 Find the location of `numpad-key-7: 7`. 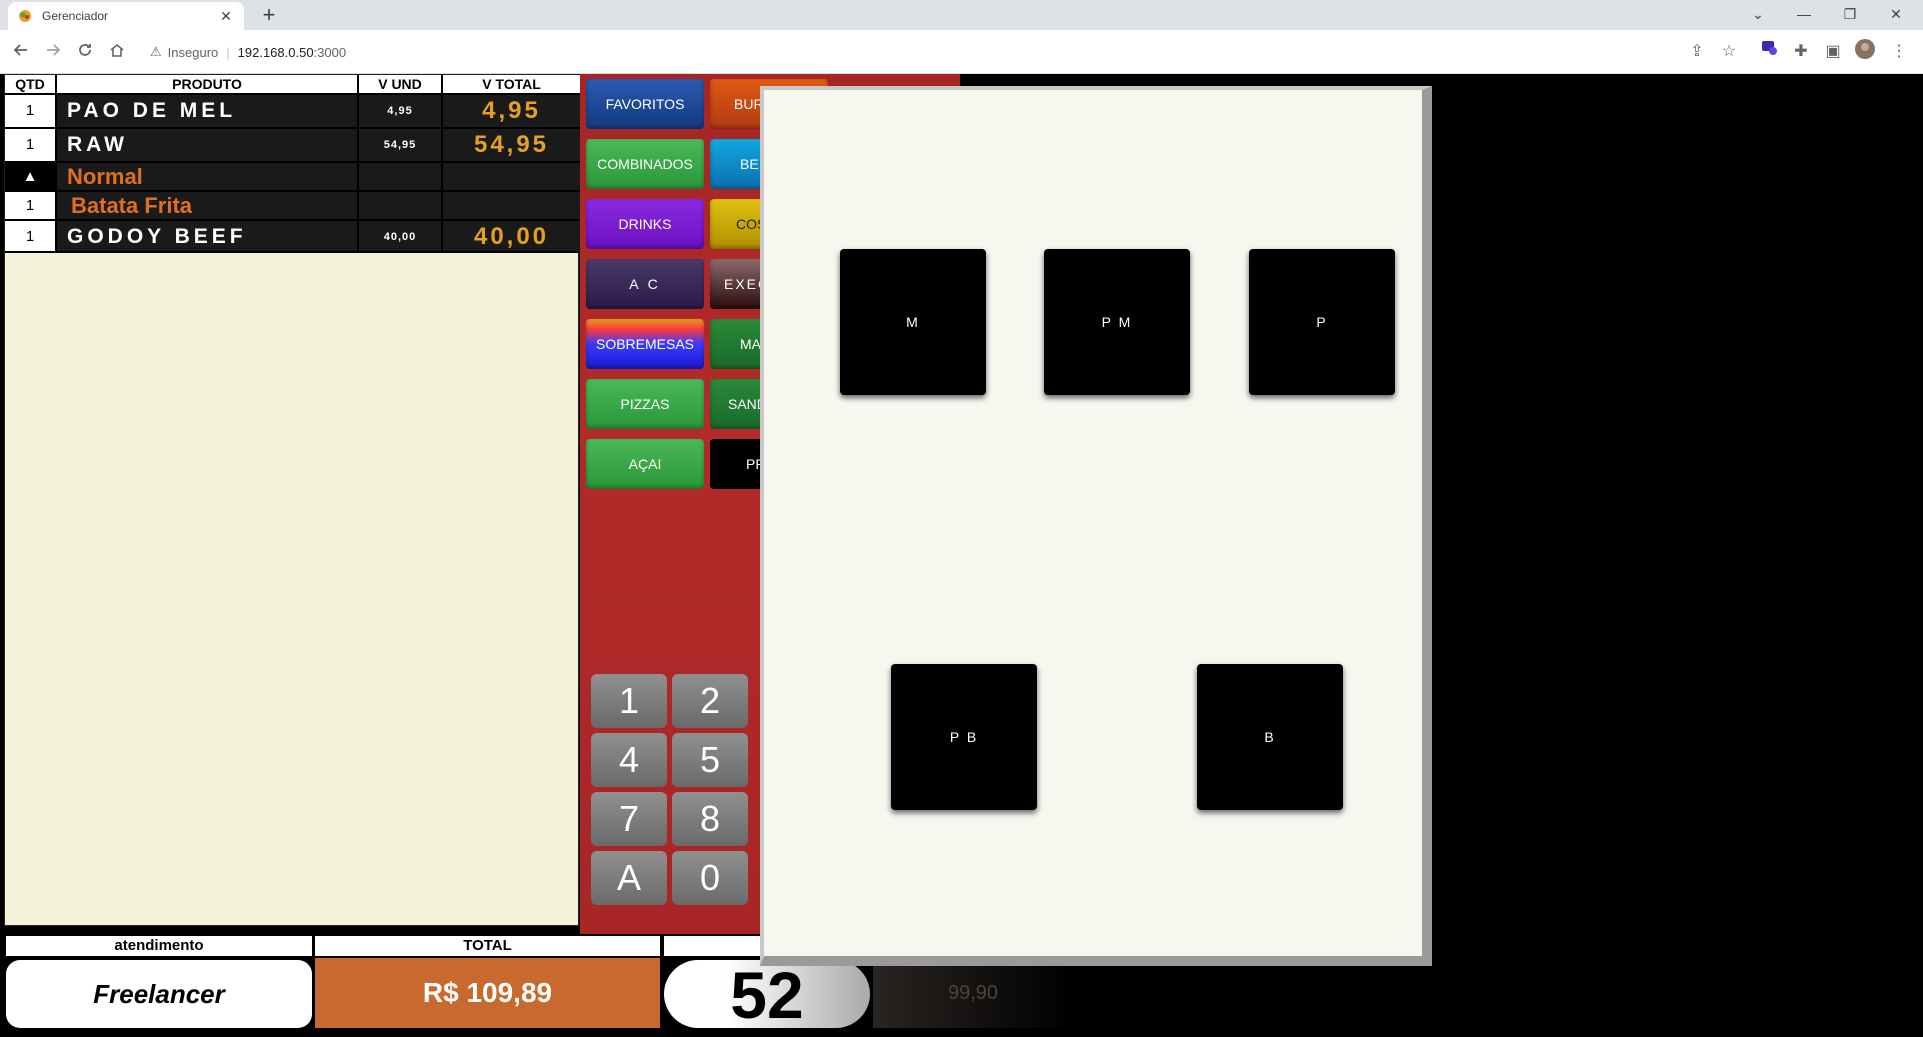

numpad-key-7: 7 is located at coordinates (629, 819).